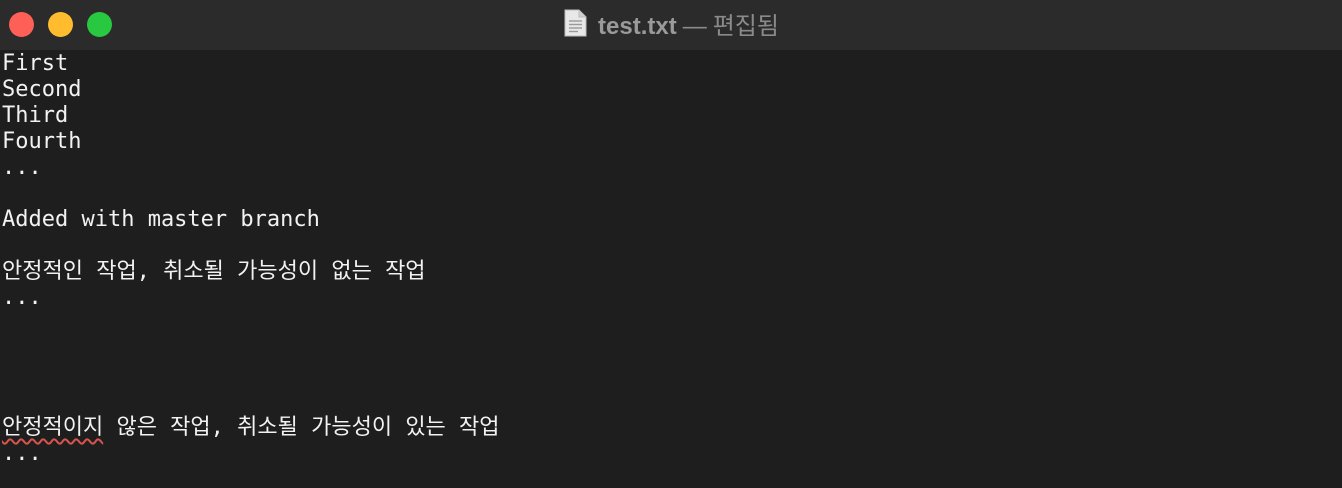 The height and width of the screenshot is (488, 1342). I want to click on text-line: First, so click(35, 63).